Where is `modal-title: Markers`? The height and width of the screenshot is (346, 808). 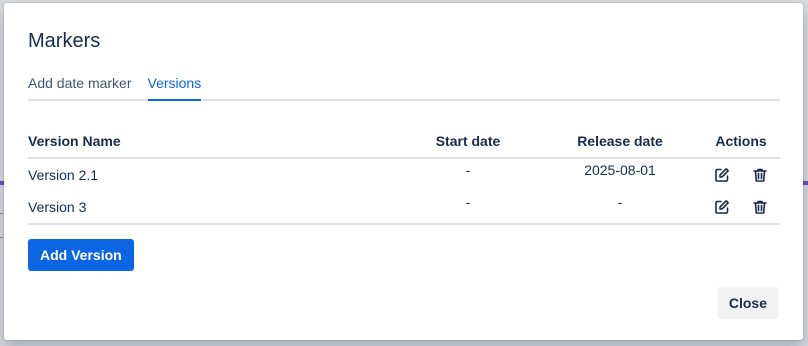
modal-title: Markers is located at coordinates (64, 41).